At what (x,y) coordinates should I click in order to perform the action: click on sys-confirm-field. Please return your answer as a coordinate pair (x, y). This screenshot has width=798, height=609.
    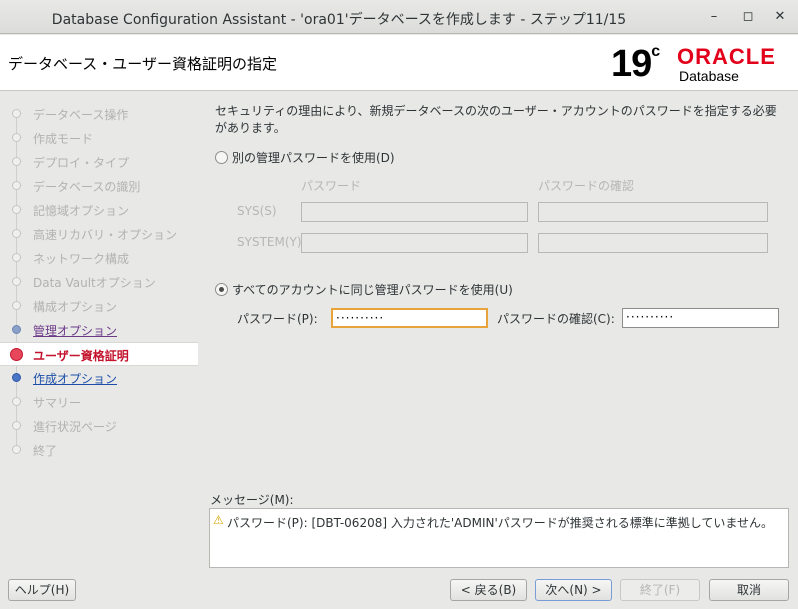
    Looking at the image, I should click on (653, 212).